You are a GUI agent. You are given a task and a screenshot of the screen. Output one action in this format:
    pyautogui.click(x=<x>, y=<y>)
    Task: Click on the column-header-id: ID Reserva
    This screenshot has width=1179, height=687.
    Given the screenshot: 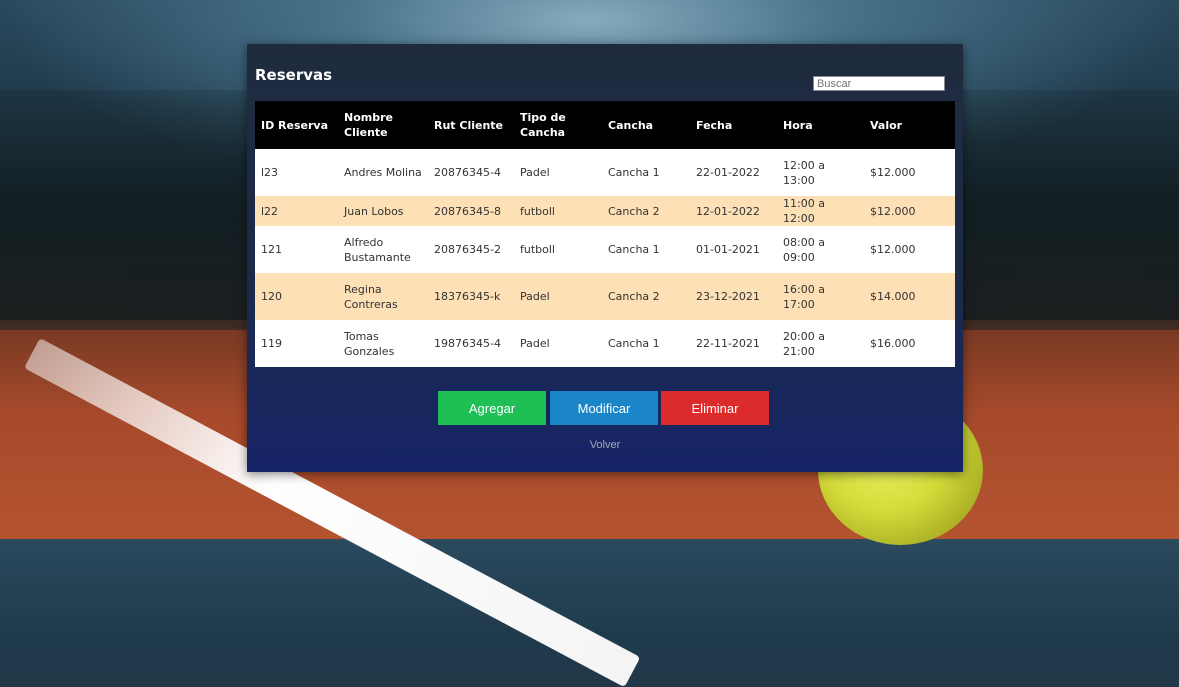 What is the action you would take?
    pyautogui.click(x=296, y=125)
    